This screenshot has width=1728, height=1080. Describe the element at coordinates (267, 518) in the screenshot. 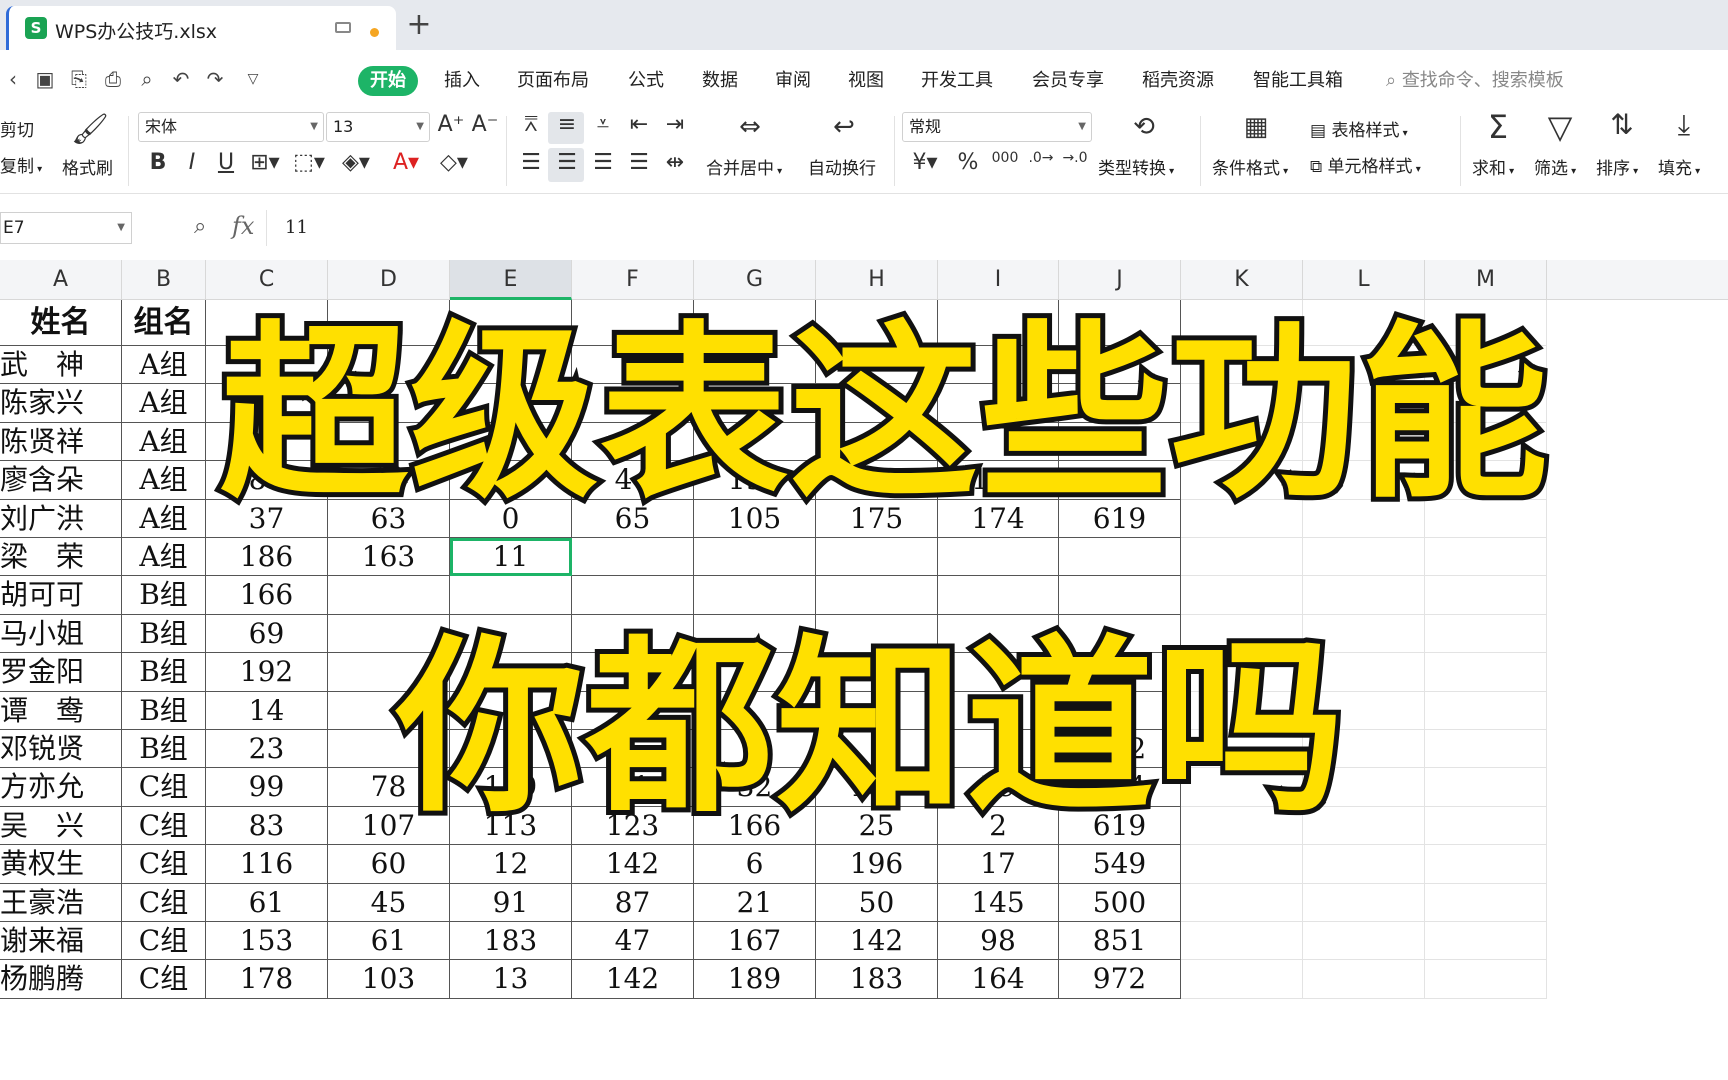

I see `value-cell: 37` at that location.